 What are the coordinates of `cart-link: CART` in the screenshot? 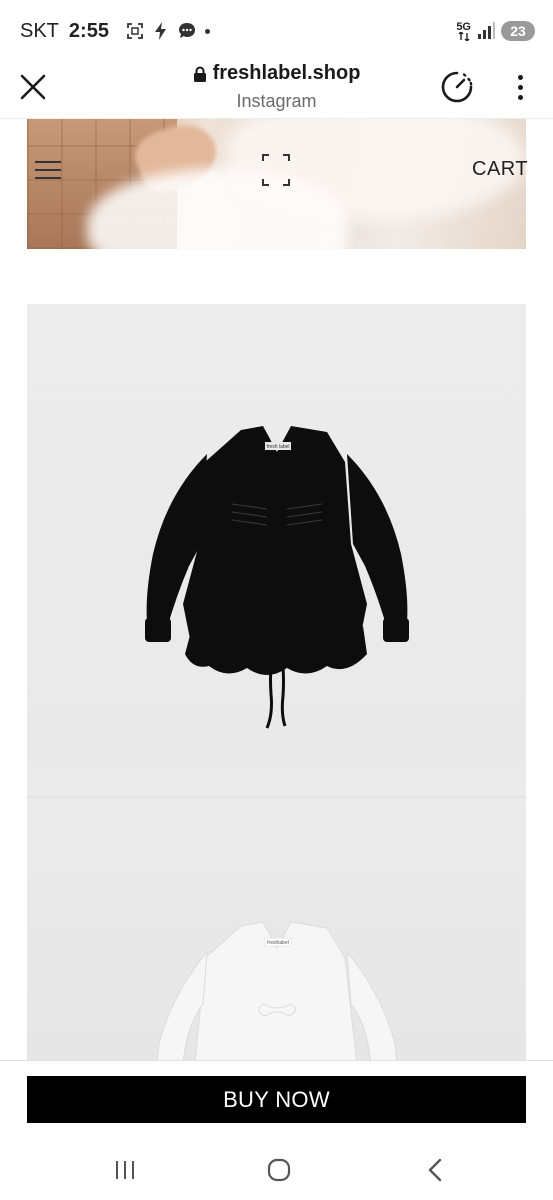 It's located at (500, 169).